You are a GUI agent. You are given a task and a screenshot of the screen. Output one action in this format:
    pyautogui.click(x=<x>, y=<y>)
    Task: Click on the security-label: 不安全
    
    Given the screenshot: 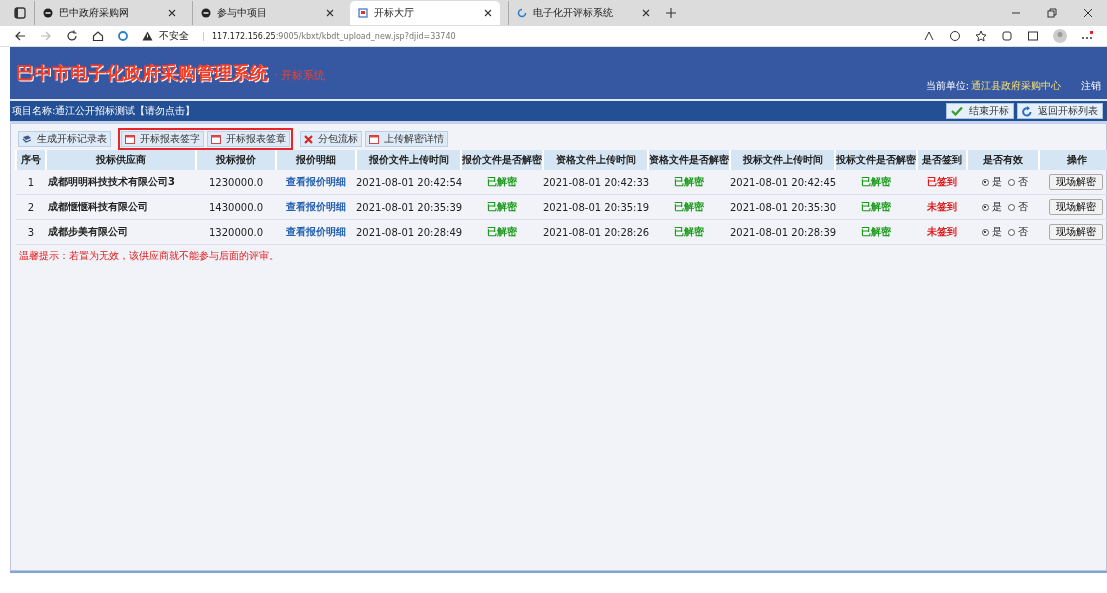 What is the action you would take?
    pyautogui.click(x=174, y=36)
    